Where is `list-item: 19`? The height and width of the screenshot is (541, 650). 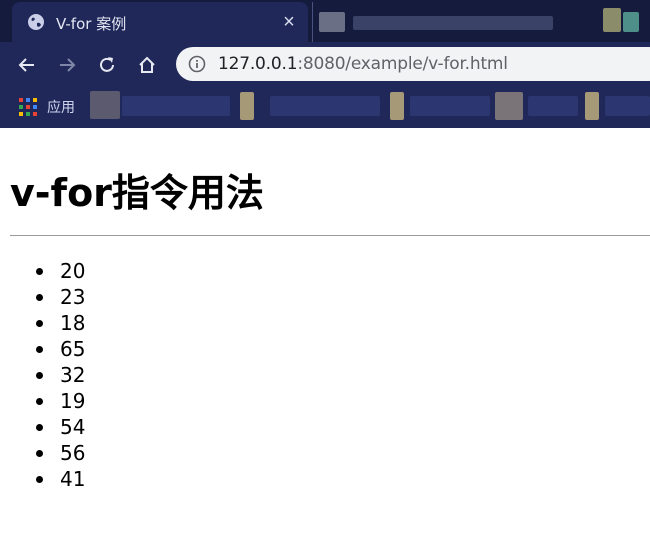 list-item: 19 is located at coordinates (60, 401).